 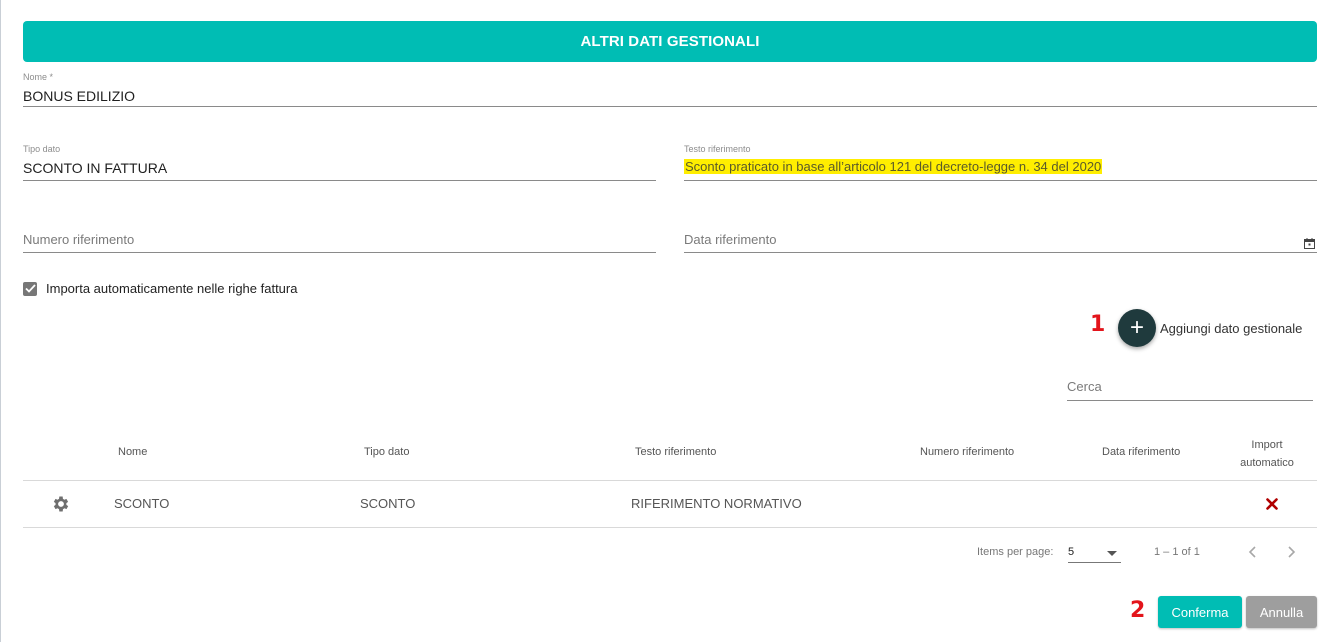 What do you see at coordinates (132, 452) in the screenshot?
I see `header-nome: Nome` at bounding box center [132, 452].